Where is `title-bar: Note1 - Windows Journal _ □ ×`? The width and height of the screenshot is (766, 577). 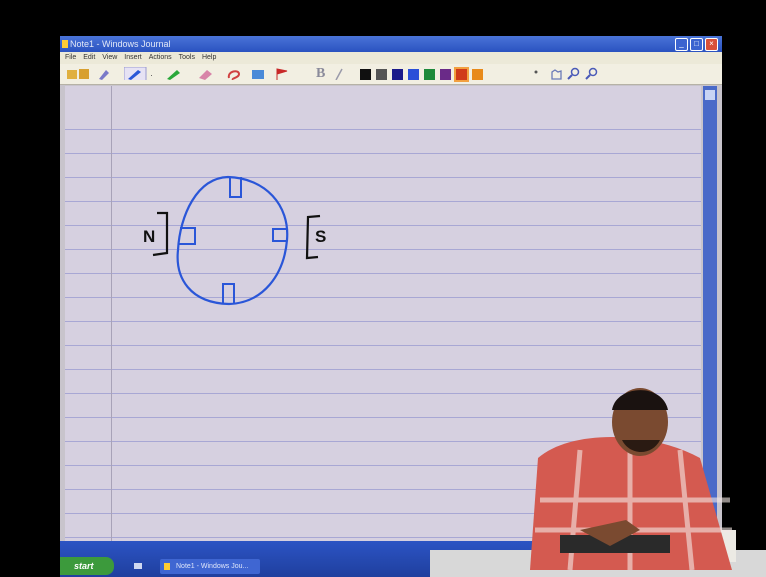 title-bar: Note1 - Windows Journal _ □ × is located at coordinates (391, 44).